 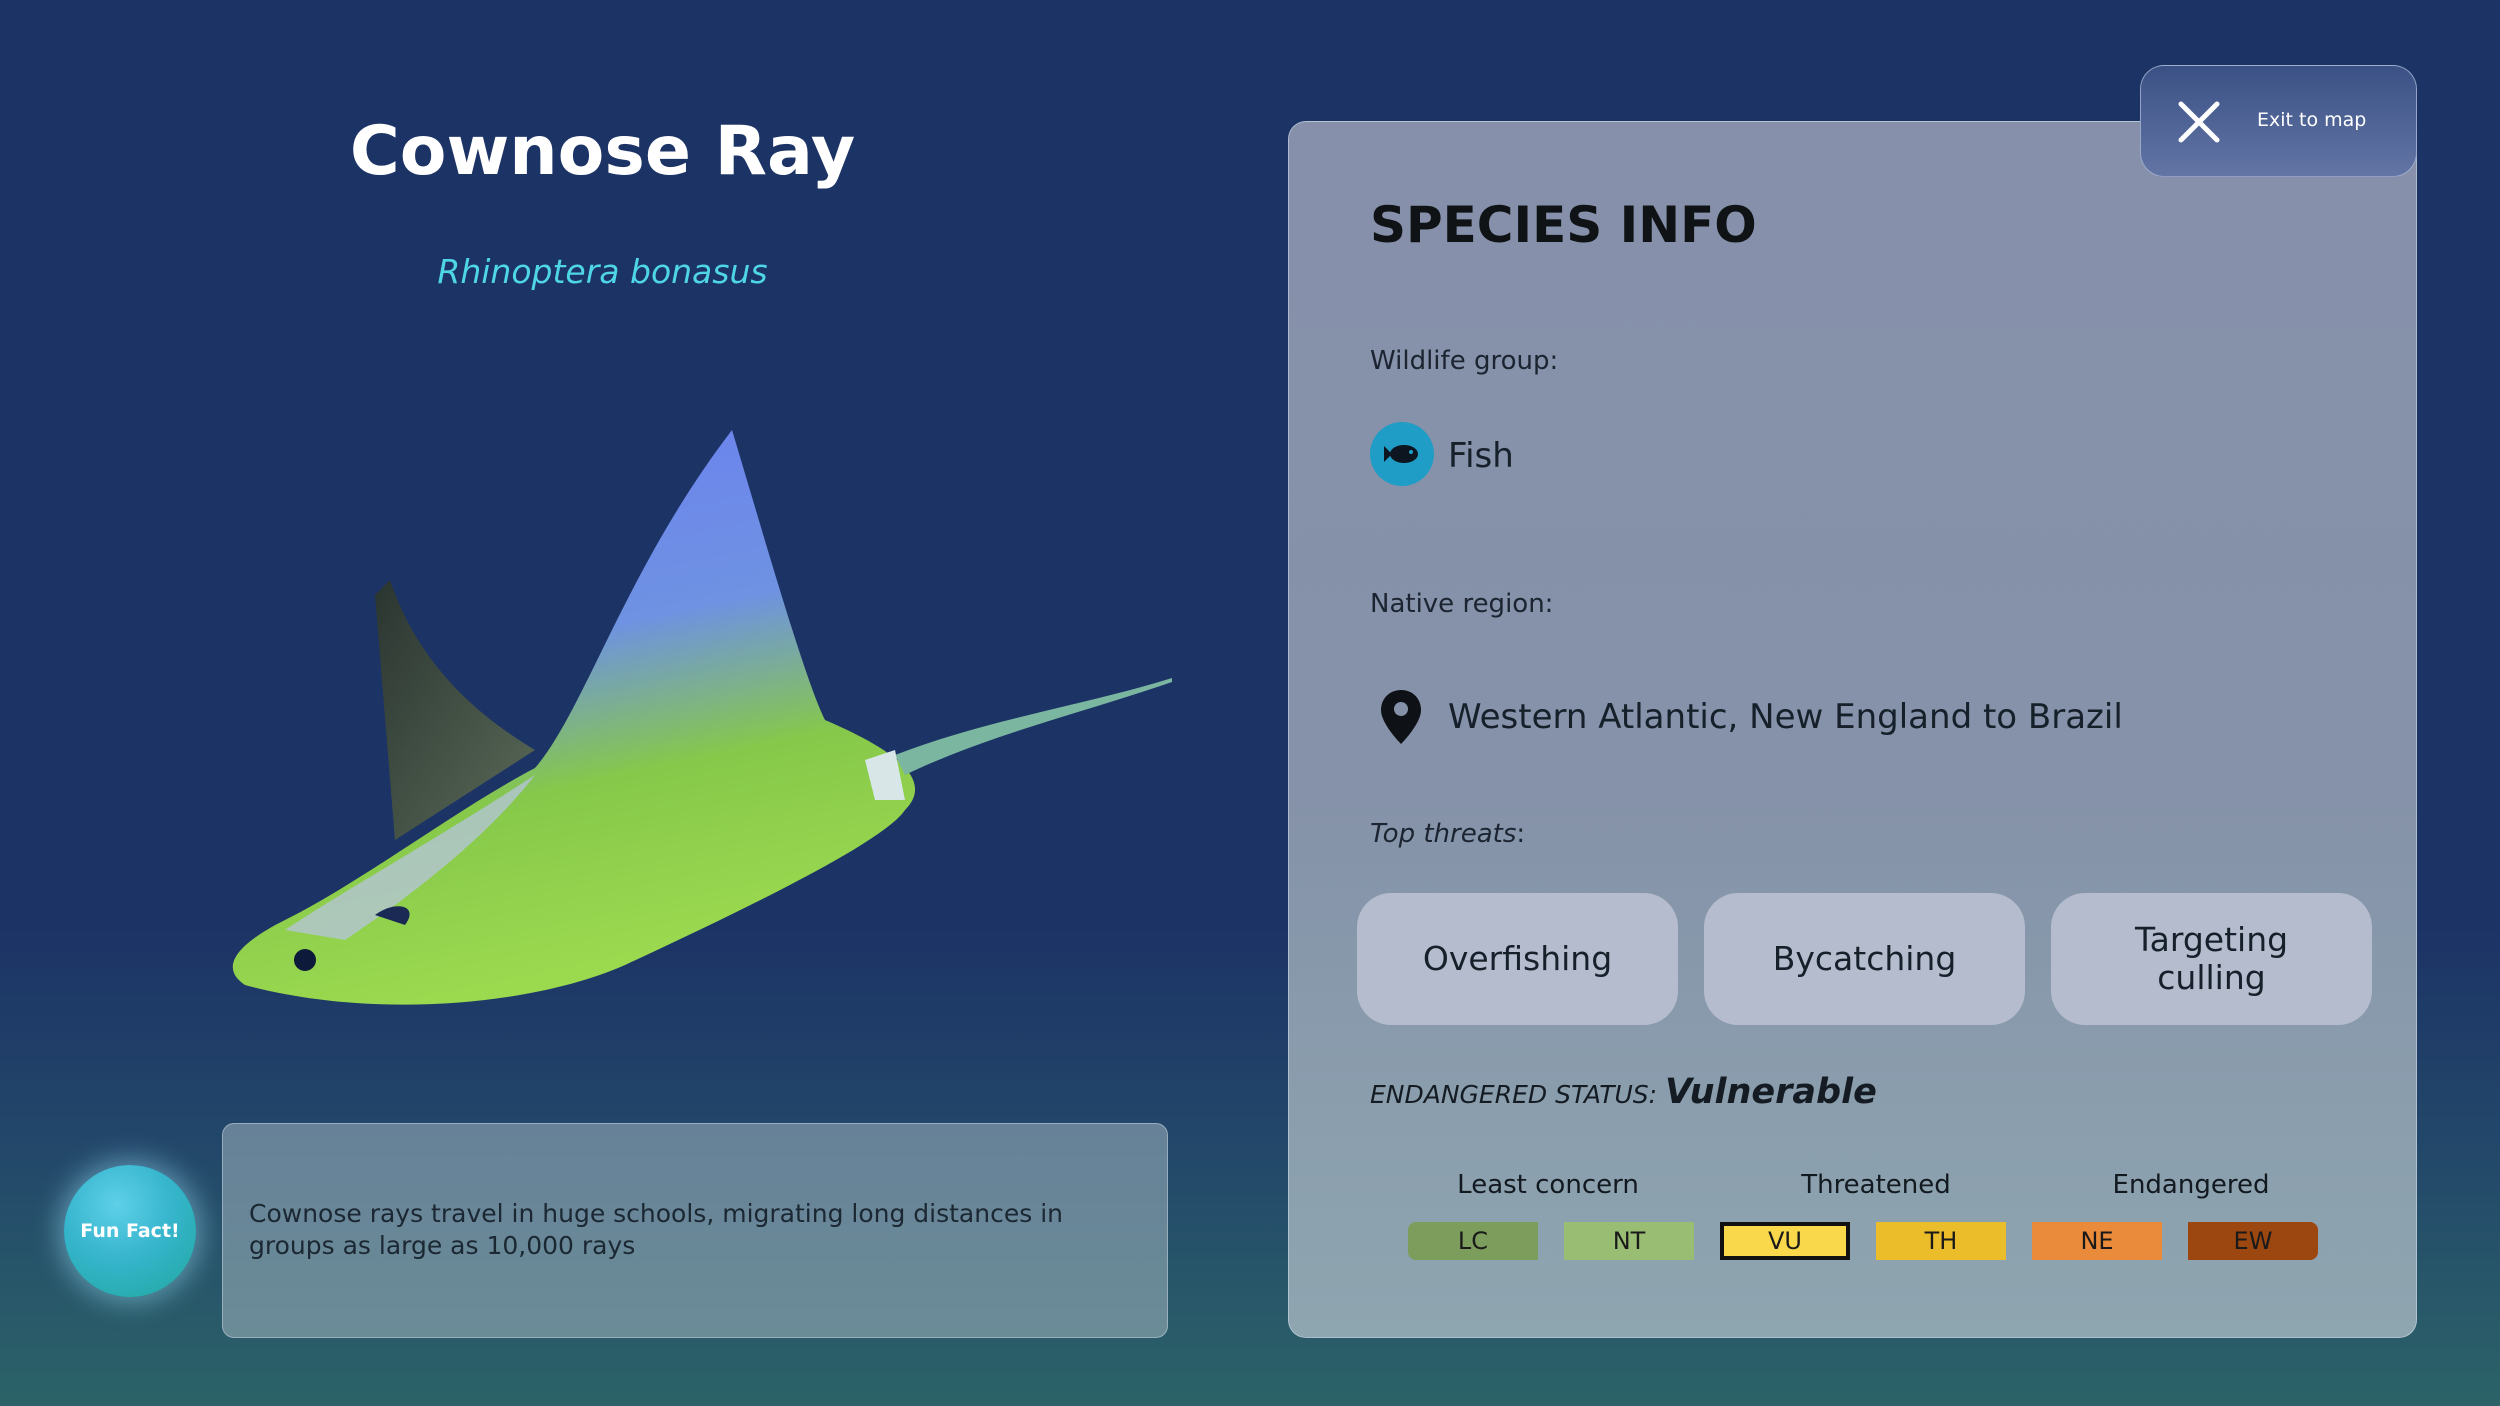 I want to click on species-title: Cownose Ray, so click(x=602, y=151).